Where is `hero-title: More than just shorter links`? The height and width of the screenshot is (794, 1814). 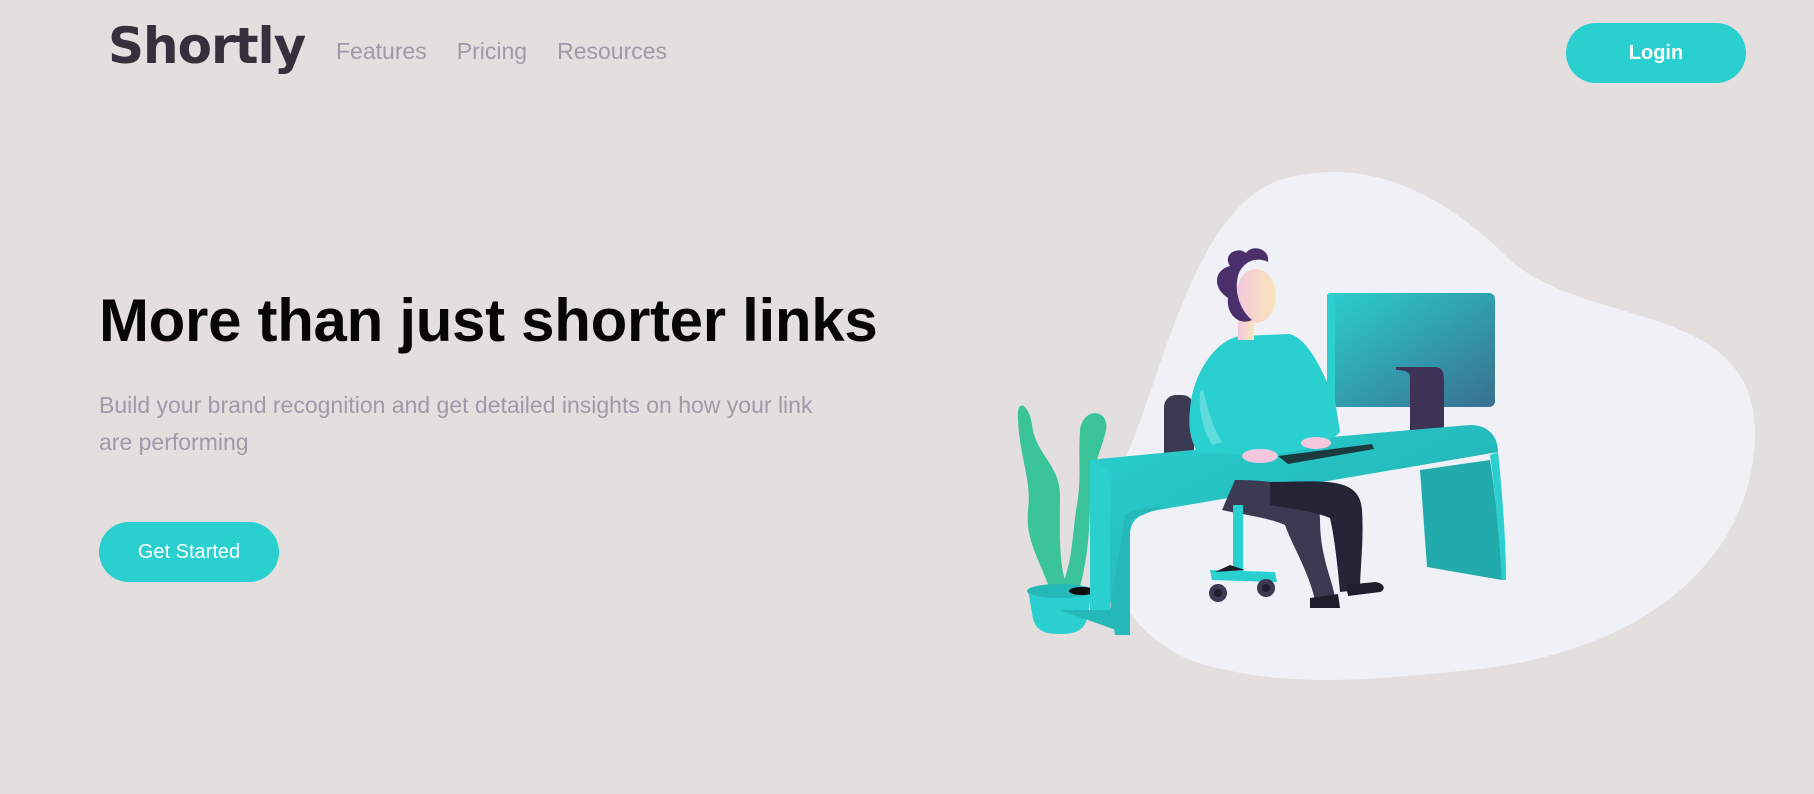 hero-title: More than just shorter links is located at coordinates (488, 320).